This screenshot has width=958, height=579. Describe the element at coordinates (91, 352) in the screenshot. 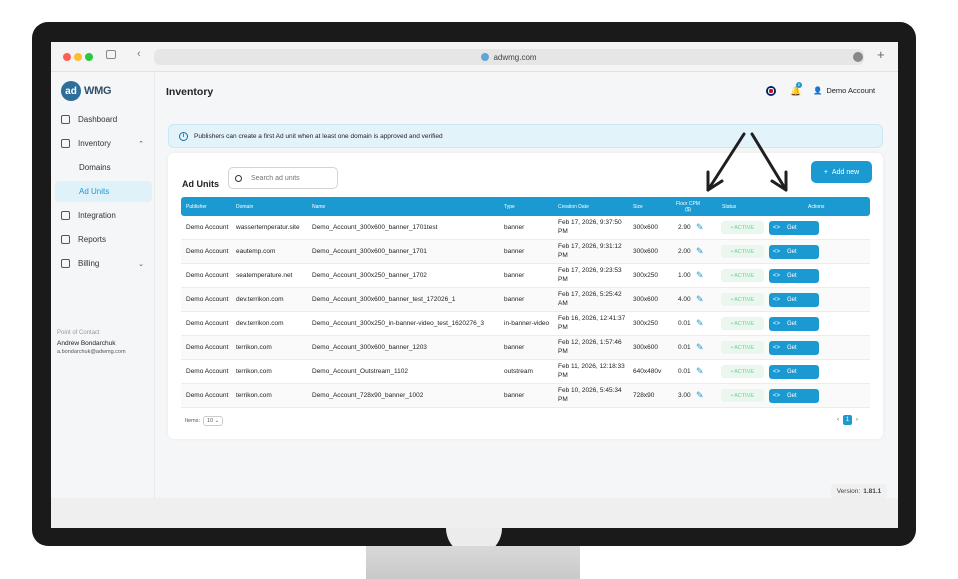

I see `poc-email: a.bondarchuk@adwmg.com` at that location.